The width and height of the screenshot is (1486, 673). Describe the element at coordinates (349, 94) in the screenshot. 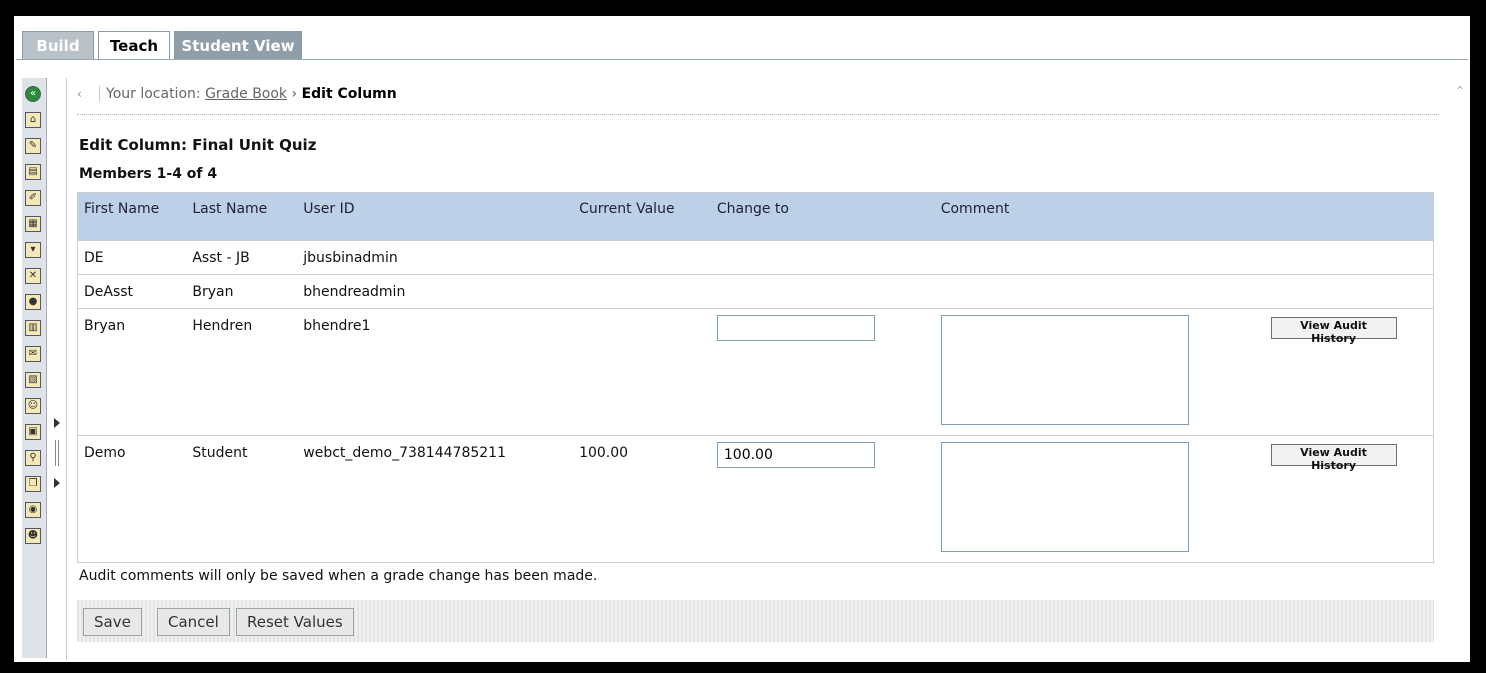

I see `breadcrumb-current: Edit Column` at that location.